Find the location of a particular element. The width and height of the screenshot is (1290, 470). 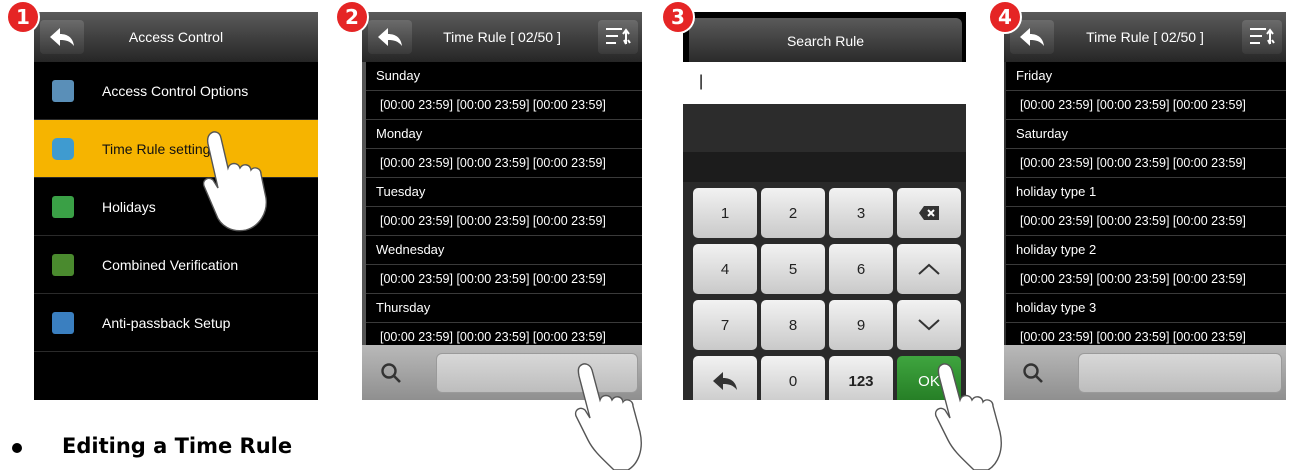

key-7: 7 is located at coordinates (725, 325).